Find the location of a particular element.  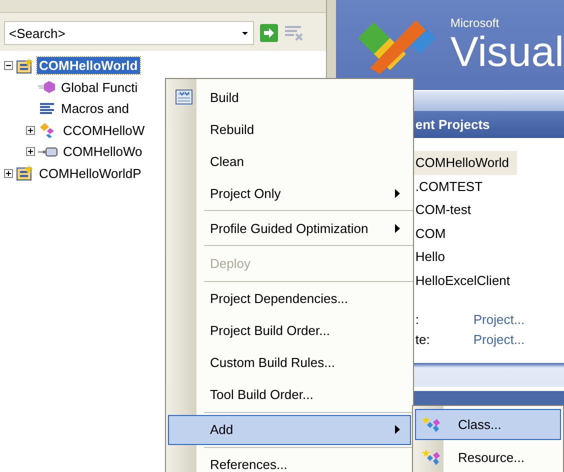

recent-project-link: COMHelloWorld is located at coordinates (465, 162).